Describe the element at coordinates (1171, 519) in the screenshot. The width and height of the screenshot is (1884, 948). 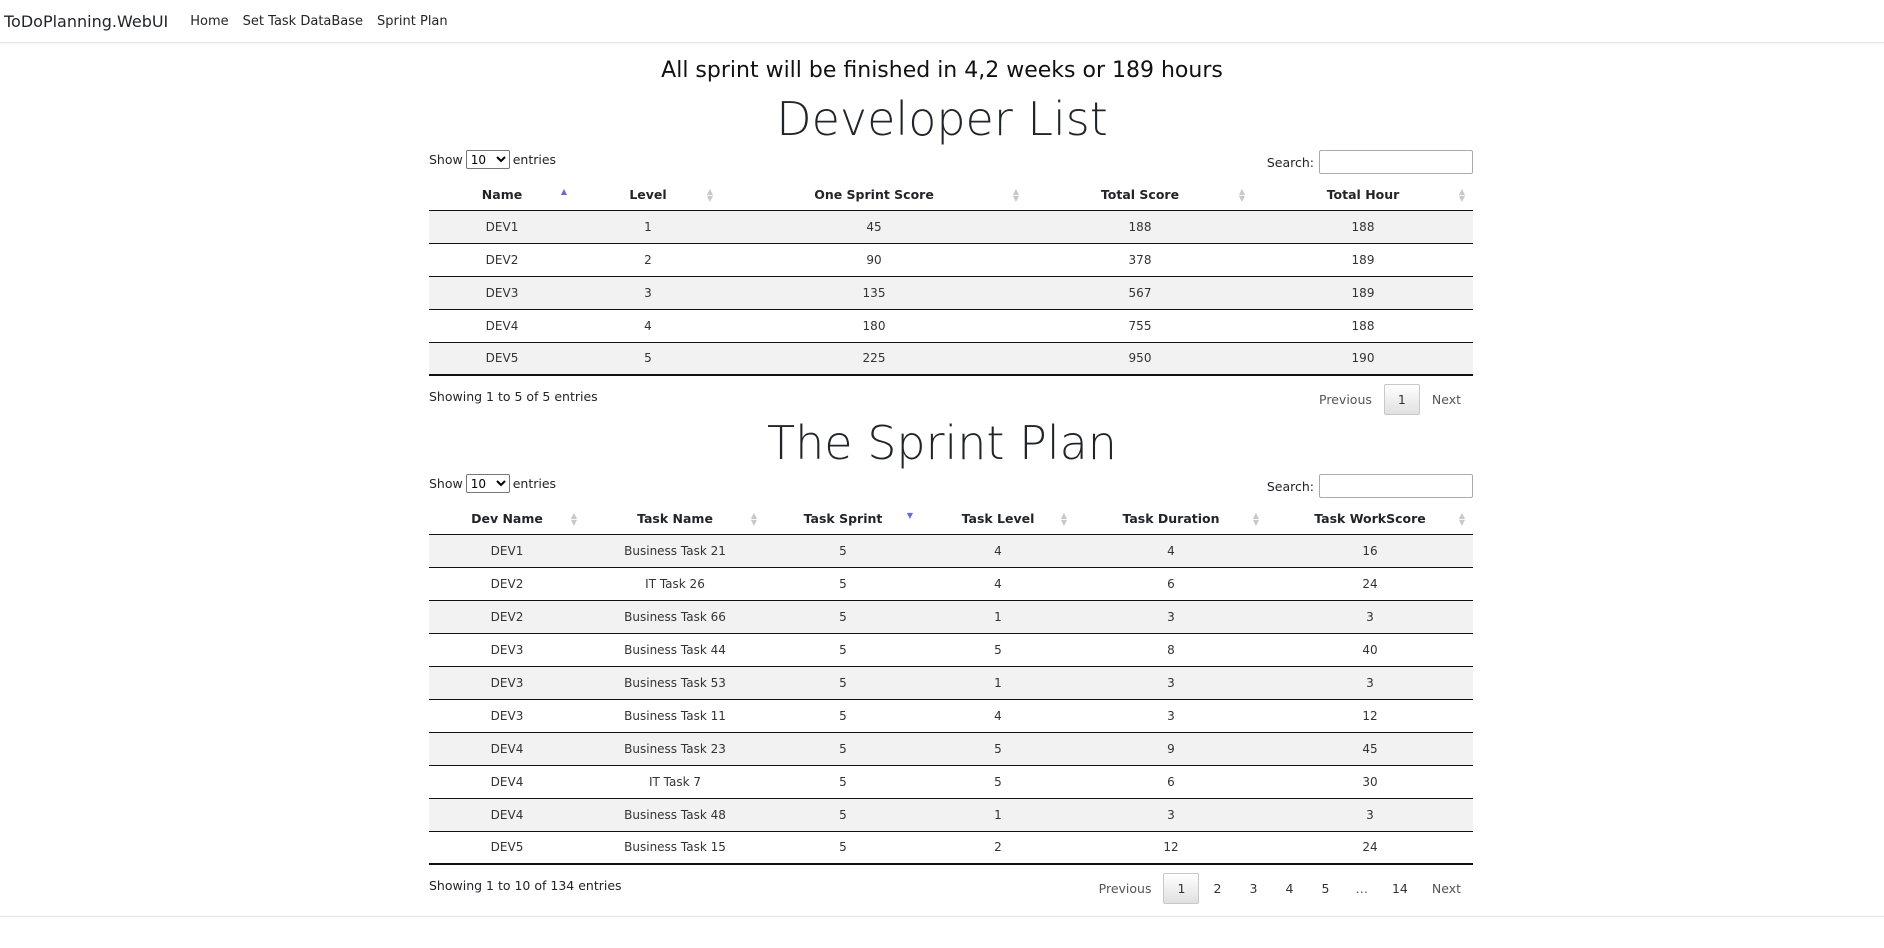
I see `col-task-duration: Task Duration ▲ ▼` at that location.